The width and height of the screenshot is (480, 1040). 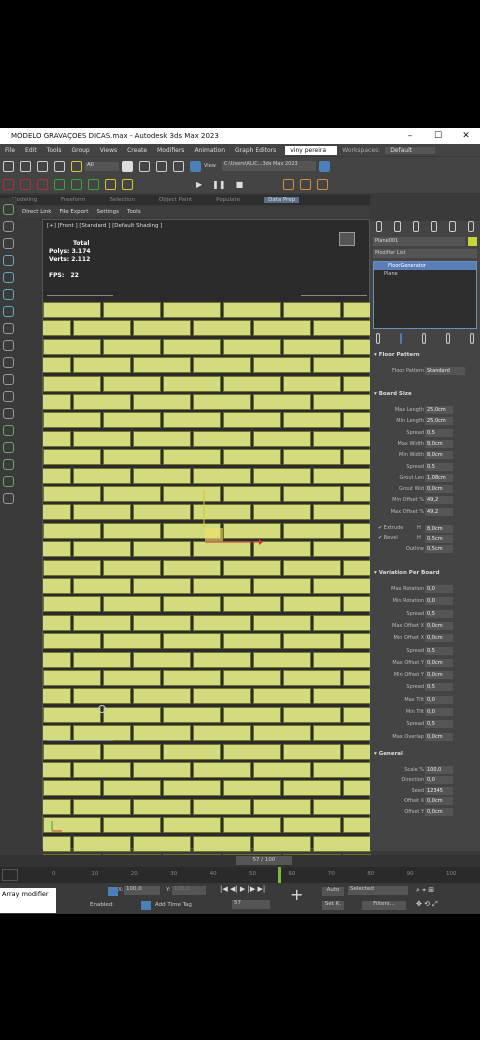 What do you see at coordinates (425, 890) in the screenshot?
I see `zoom-icon: ⌕ ⌖ ⊞` at bounding box center [425, 890].